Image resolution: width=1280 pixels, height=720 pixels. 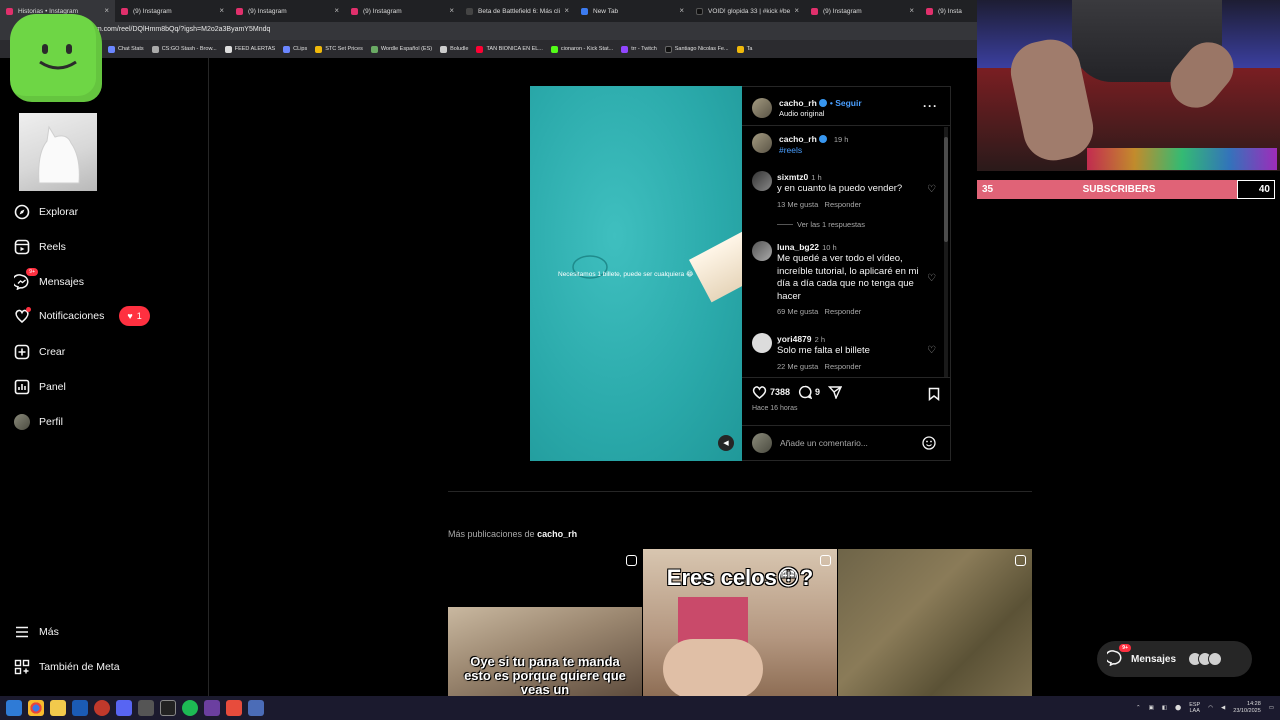 What do you see at coordinates (831, 224) in the screenshot?
I see `view-replies-link: Ver las 1 respuestas` at bounding box center [831, 224].